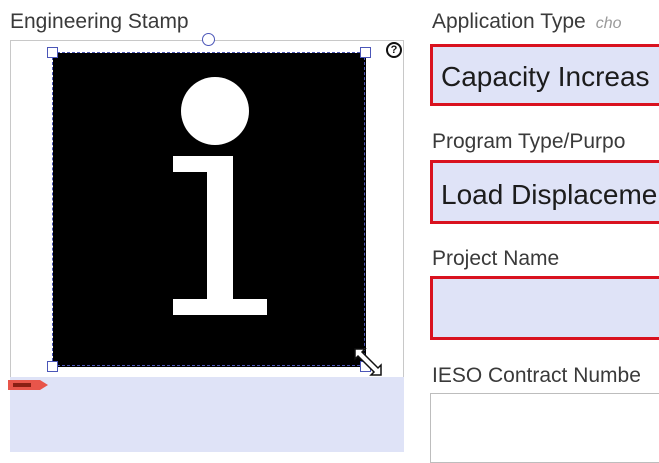  What do you see at coordinates (207, 414) in the screenshot?
I see `engineering-stamp-drop-area` at bounding box center [207, 414].